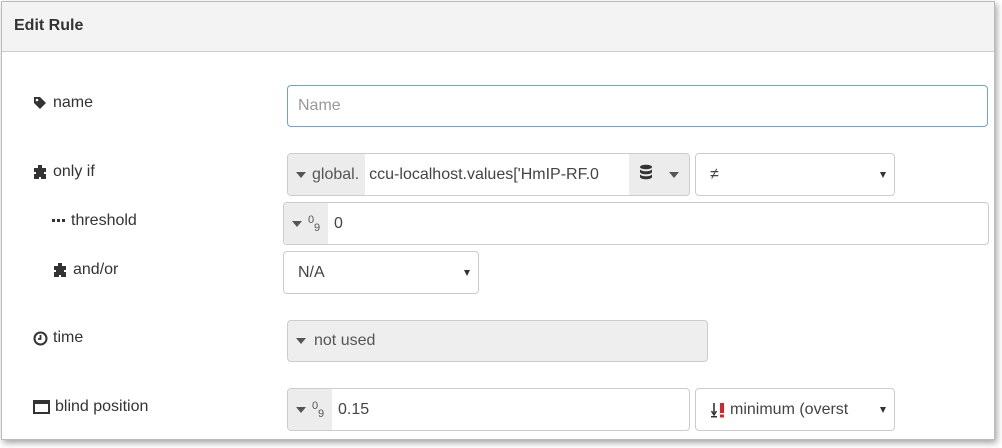  I want to click on blind-position-value: 0.15, so click(510, 409).